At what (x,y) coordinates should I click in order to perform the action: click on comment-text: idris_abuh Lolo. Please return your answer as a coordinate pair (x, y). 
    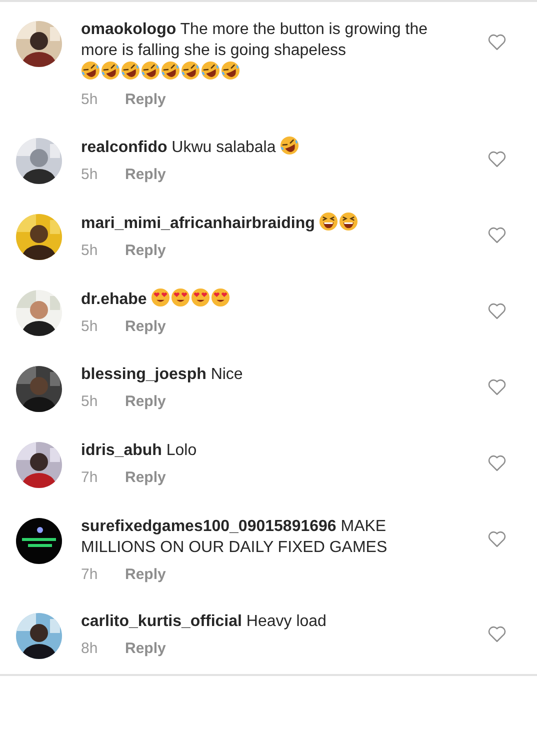
    Looking at the image, I should click on (139, 451).